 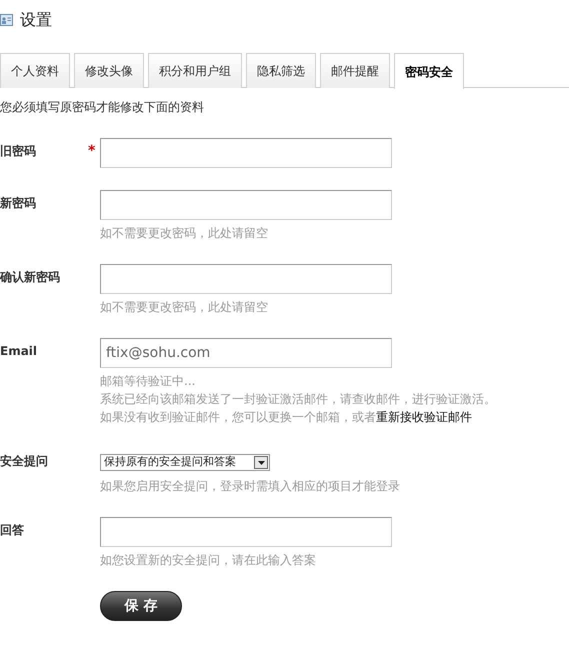 What do you see at coordinates (261, 462) in the screenshot?
I see `caret-icon` at bounding box center [261, 462].